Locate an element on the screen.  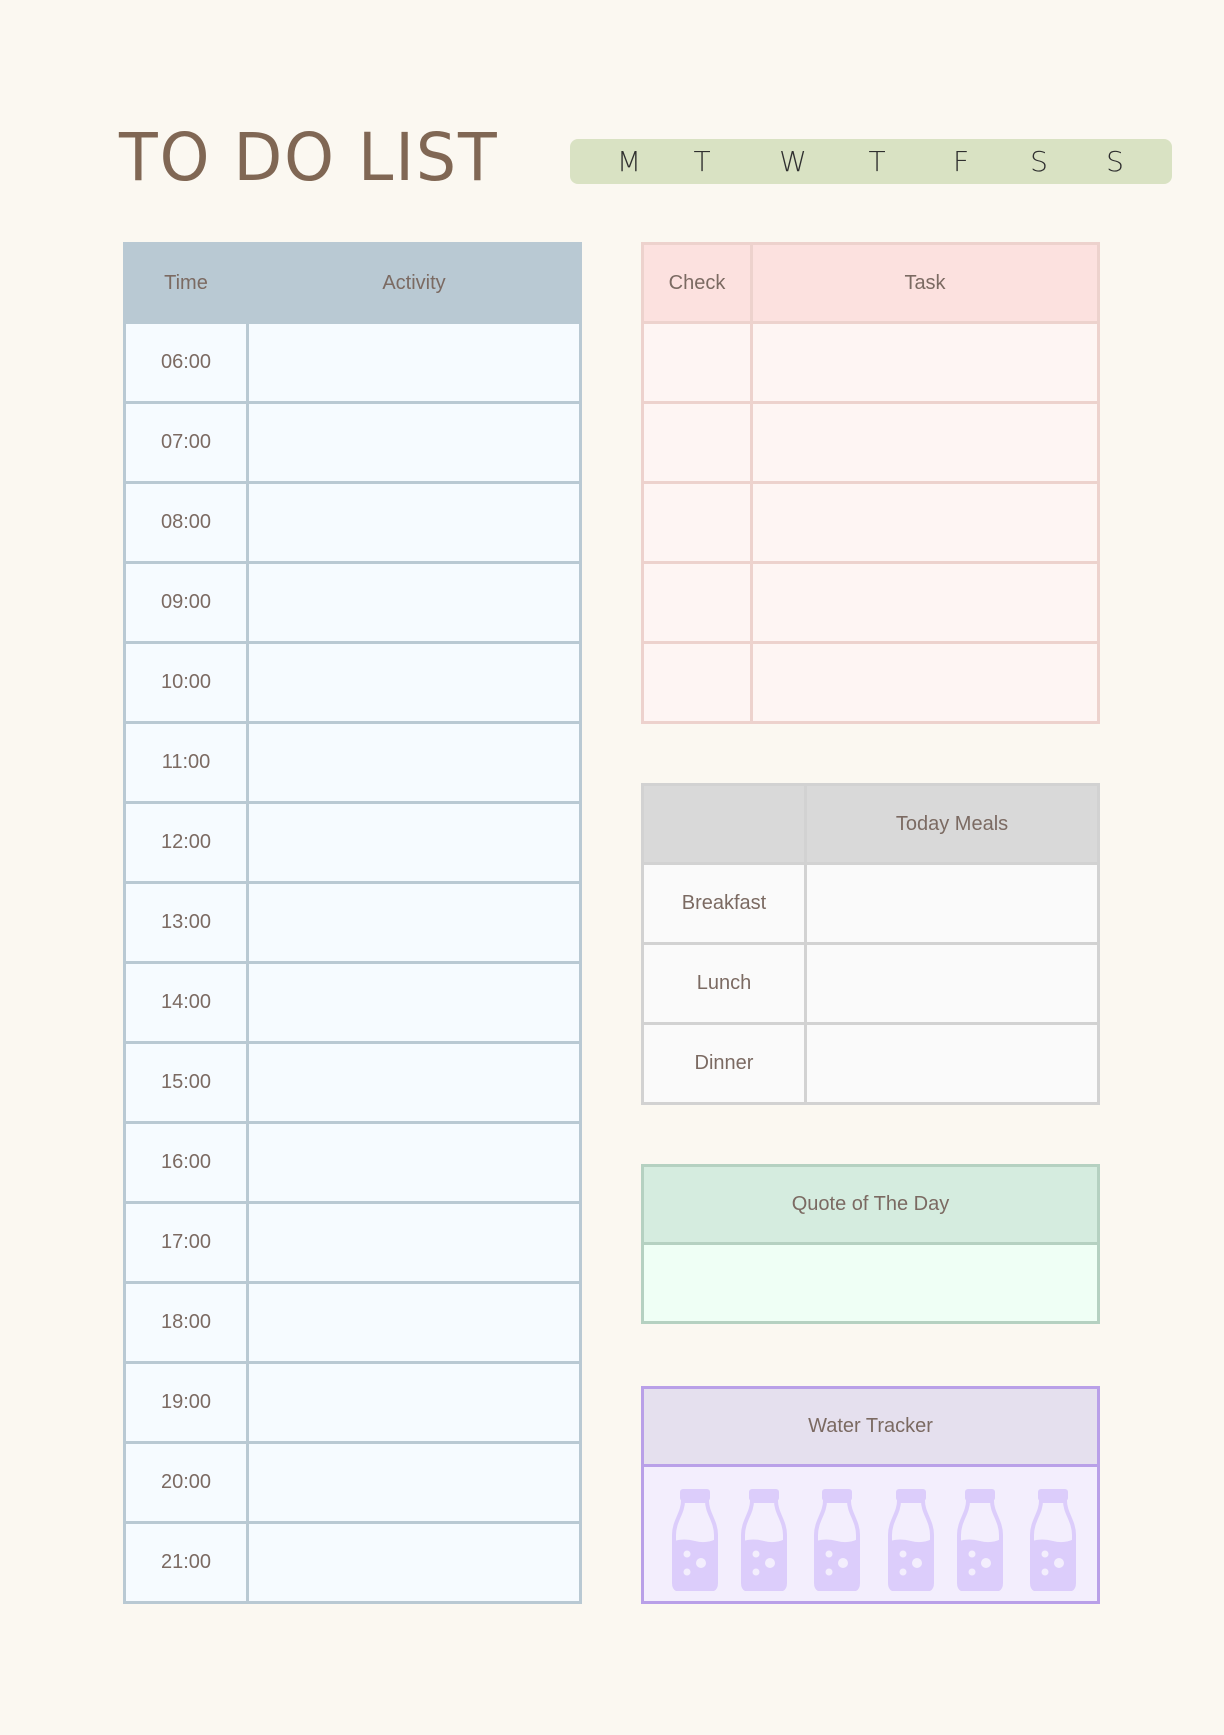
time-cell: 06:00 is located at coordinates (186, 362).